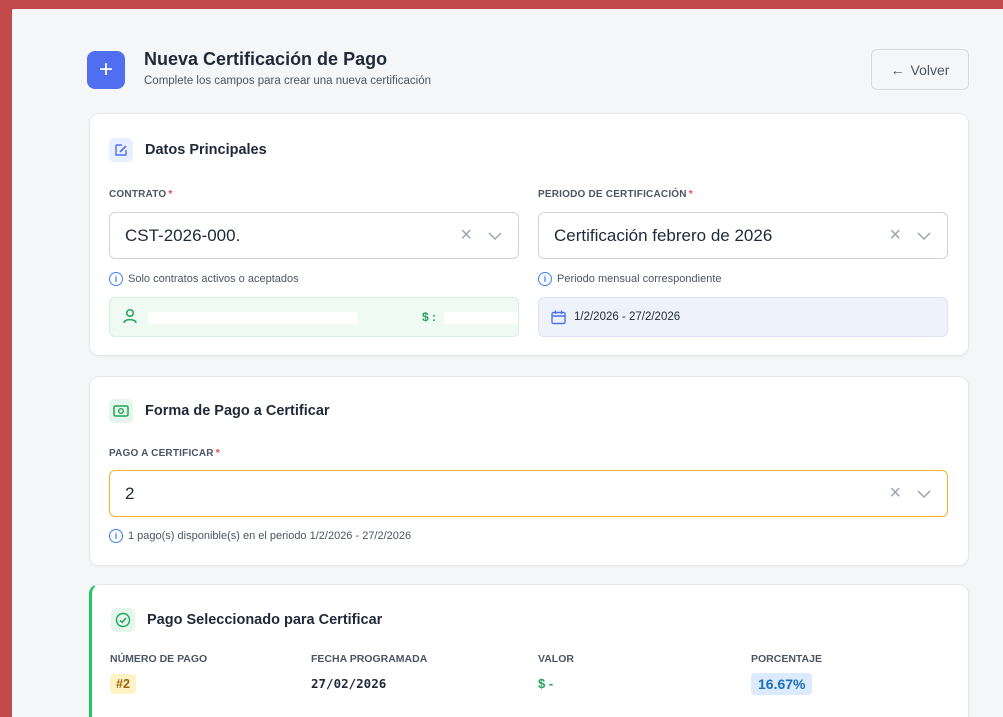 The height and width of the screenshot is (717, 1003). I want to click on fecha-programada-label: FECHA PROGRAMADA, so click(369, 659).